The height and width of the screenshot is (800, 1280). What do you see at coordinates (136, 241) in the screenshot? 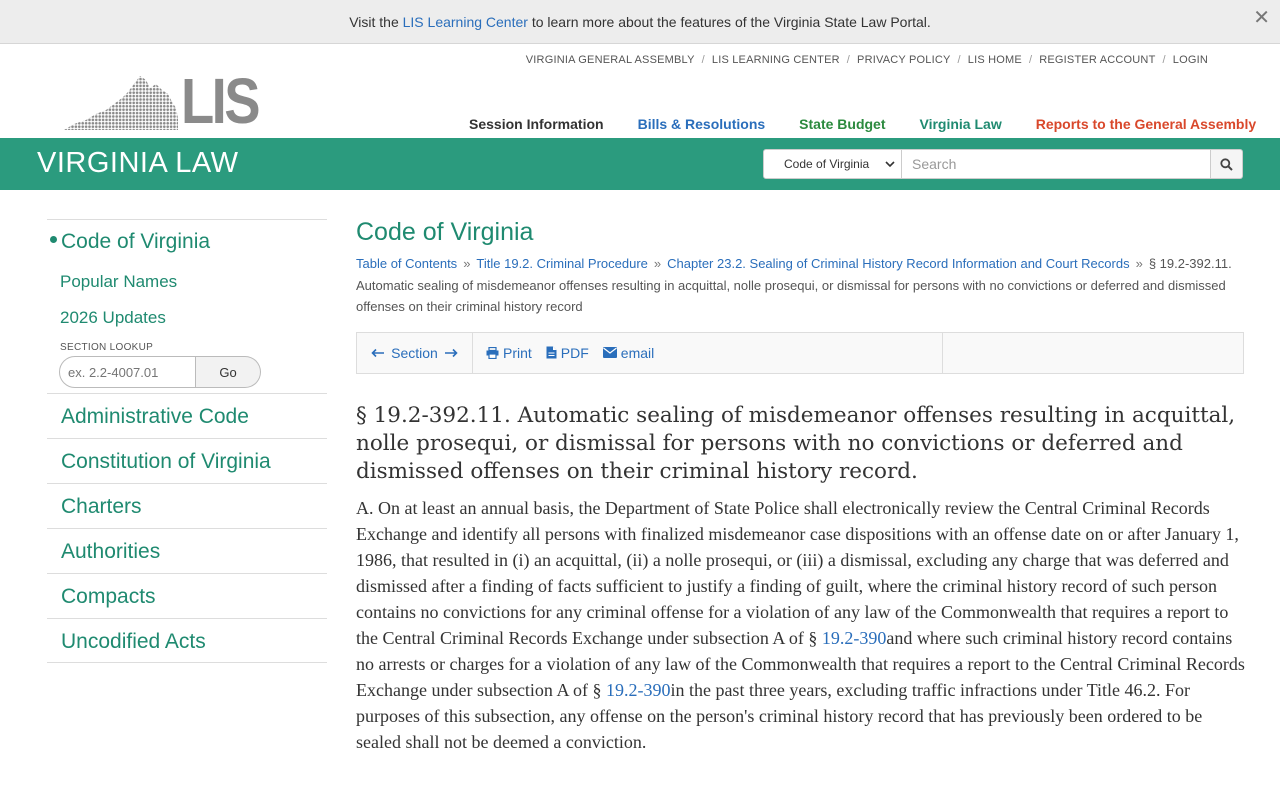
I see `sidebar-item-label: Code of Virginia` at bounding box center [136, 241].